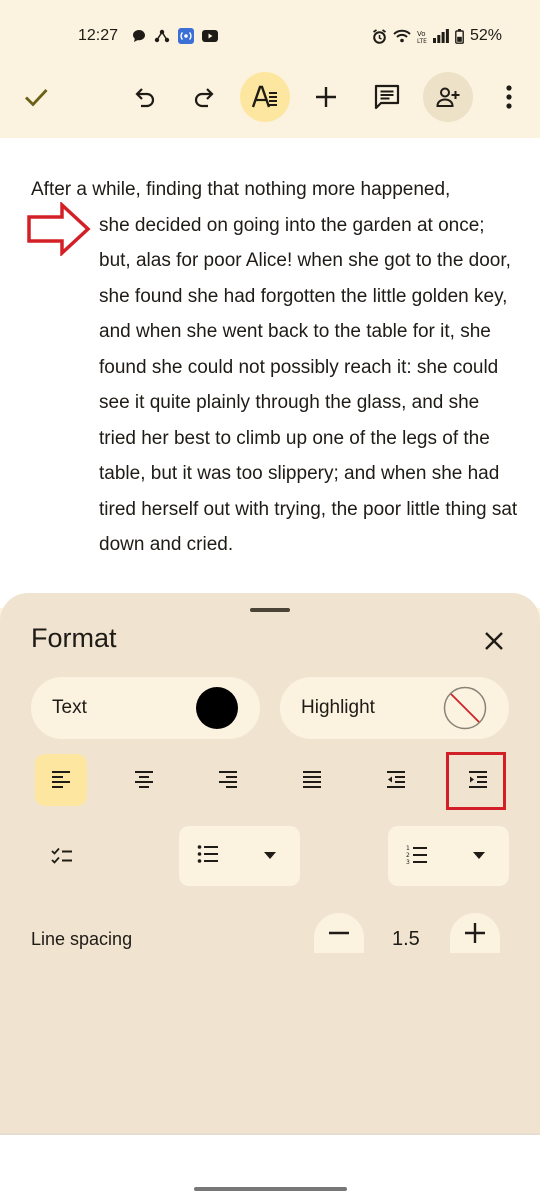  Describe the element at coordinates (270, 36) in the screenshot. I see `status-bar: 12:27 Vo LTE 52%` at that location.